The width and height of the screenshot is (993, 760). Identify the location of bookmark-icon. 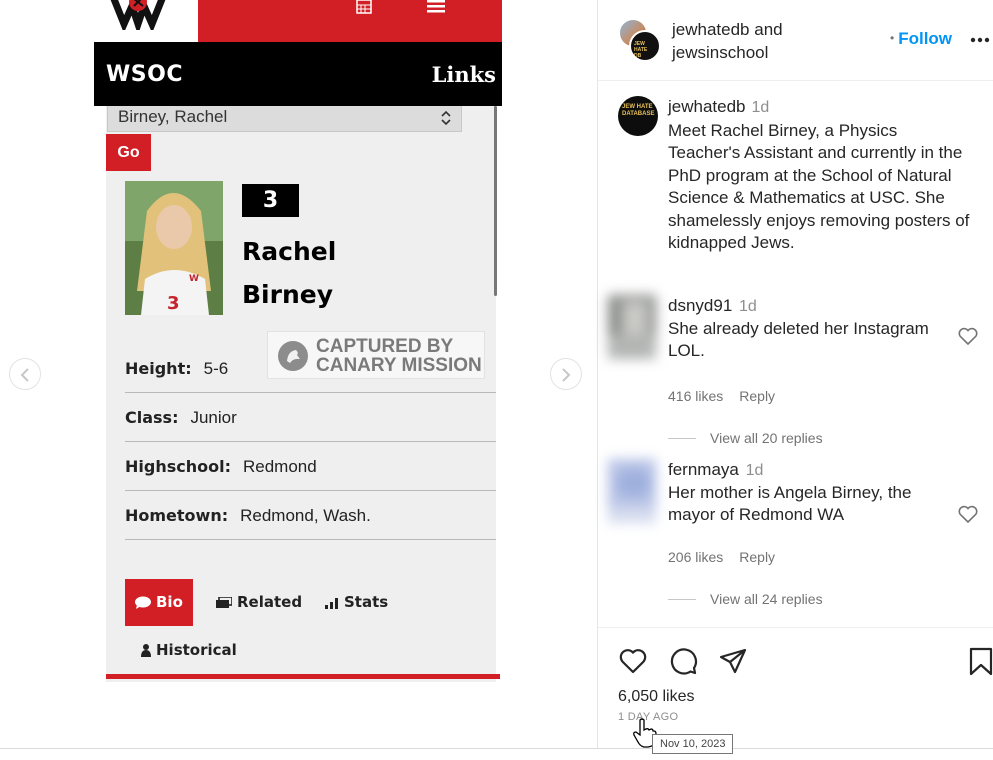
(979, 661).